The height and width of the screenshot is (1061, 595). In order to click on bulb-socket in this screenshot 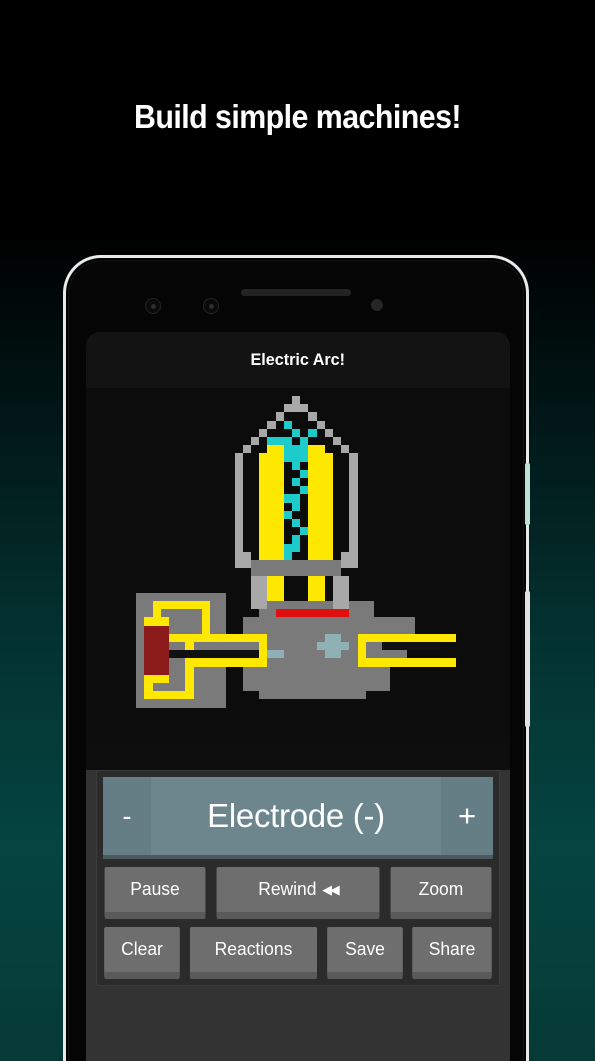, I will do `click(296, 568)`.